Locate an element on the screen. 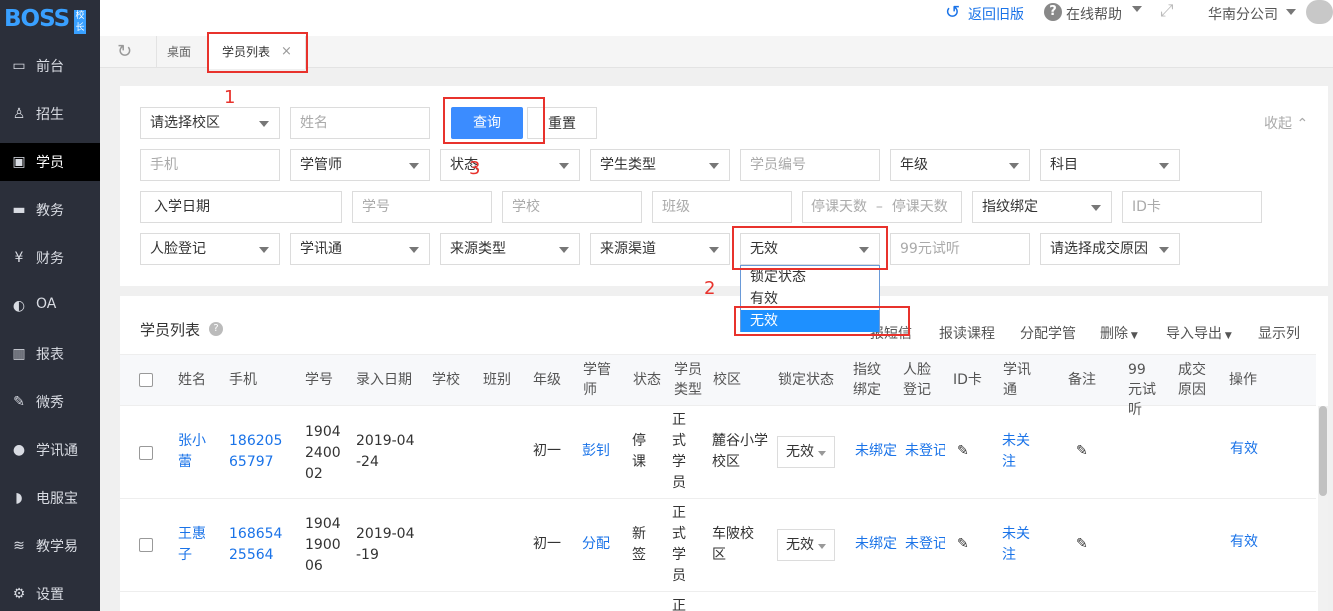  manager-select: 学管师 is located at coordinates (360, 165).